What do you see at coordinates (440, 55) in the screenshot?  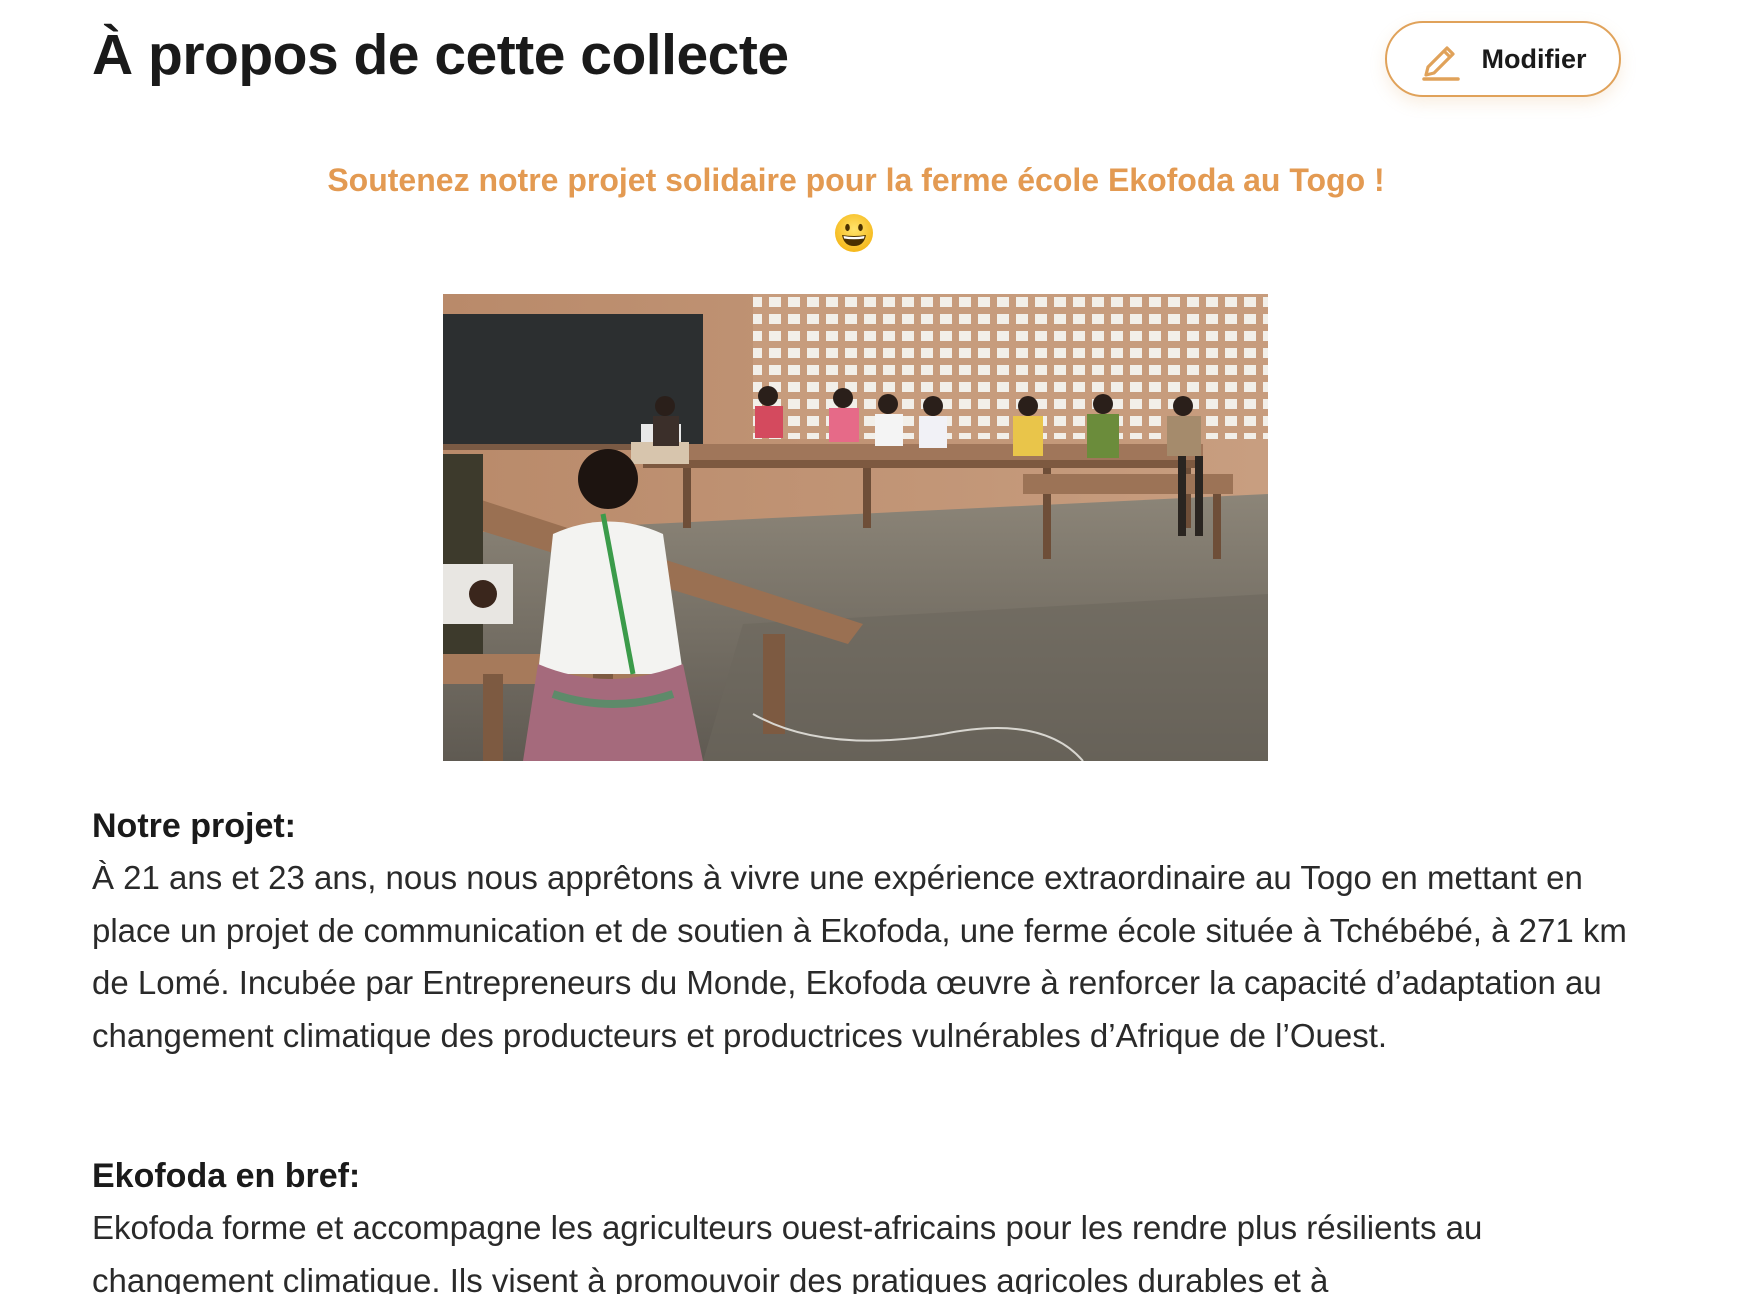 I see `page-title: À propos de cette collecte` at bounding box center [440, 55].